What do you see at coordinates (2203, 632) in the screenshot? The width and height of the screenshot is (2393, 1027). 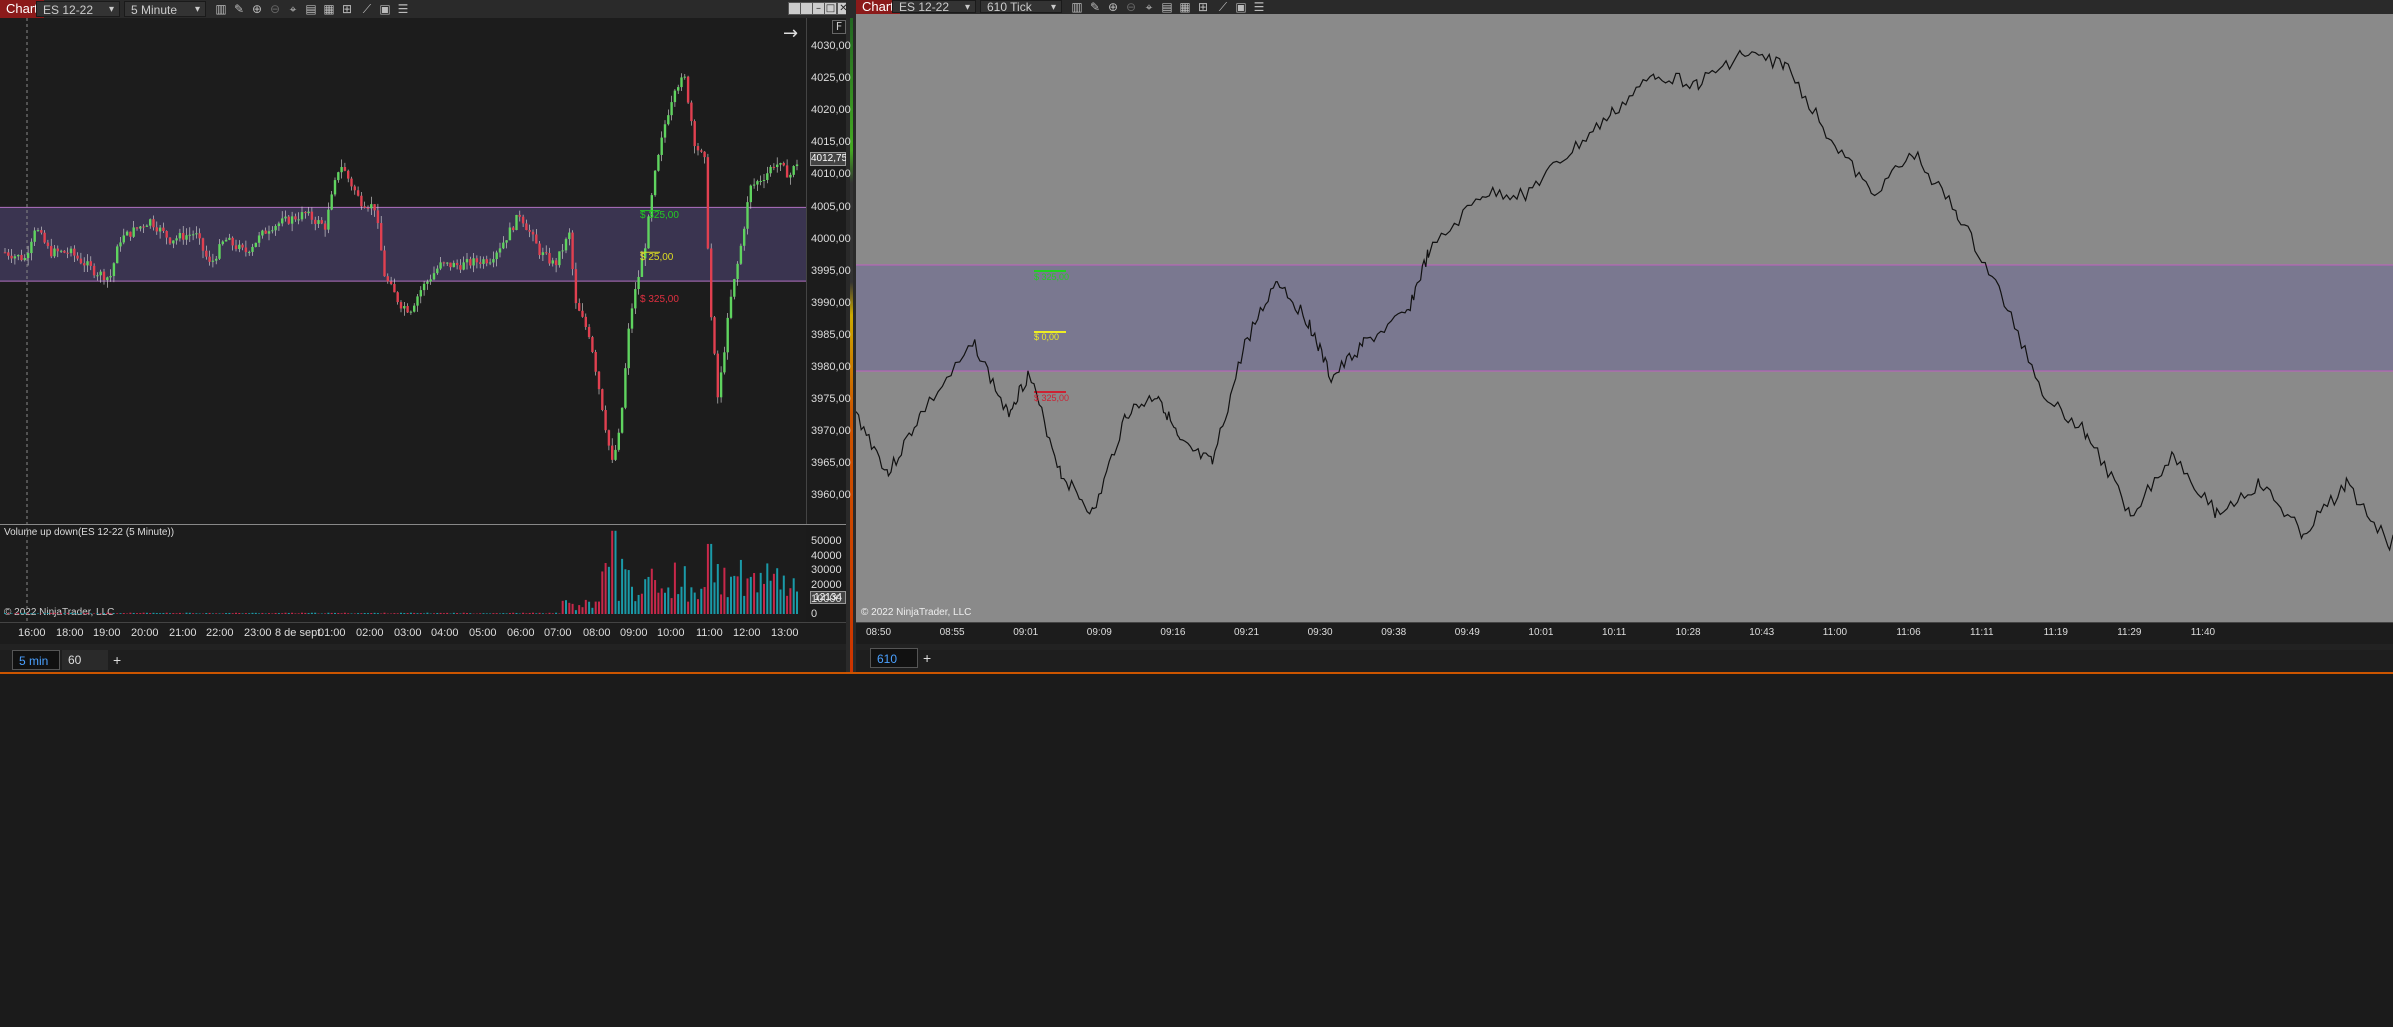 I see `time-label: 11:40` at bounding box center [2203, 632].